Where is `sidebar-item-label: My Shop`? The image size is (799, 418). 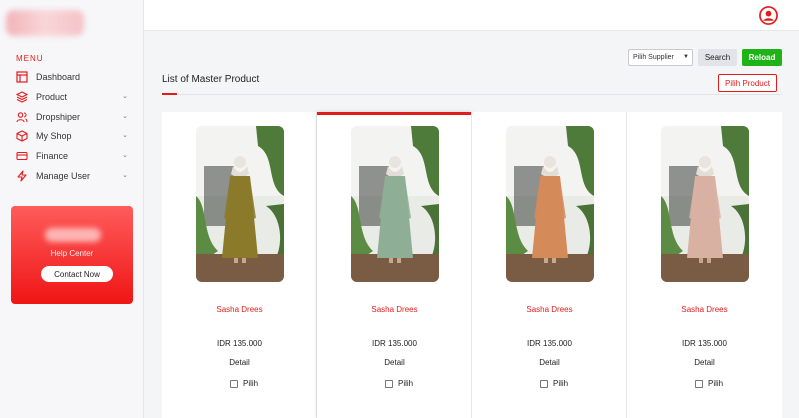 sidebar-item-label: My Shop is located at coordinates (54, 136).